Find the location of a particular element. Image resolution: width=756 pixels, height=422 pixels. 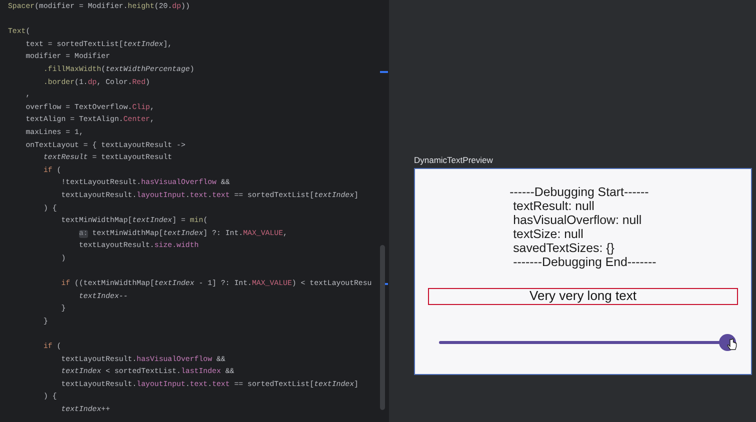

debug-line: hasVisualOverflow: null is located at coordinates (577, 220).